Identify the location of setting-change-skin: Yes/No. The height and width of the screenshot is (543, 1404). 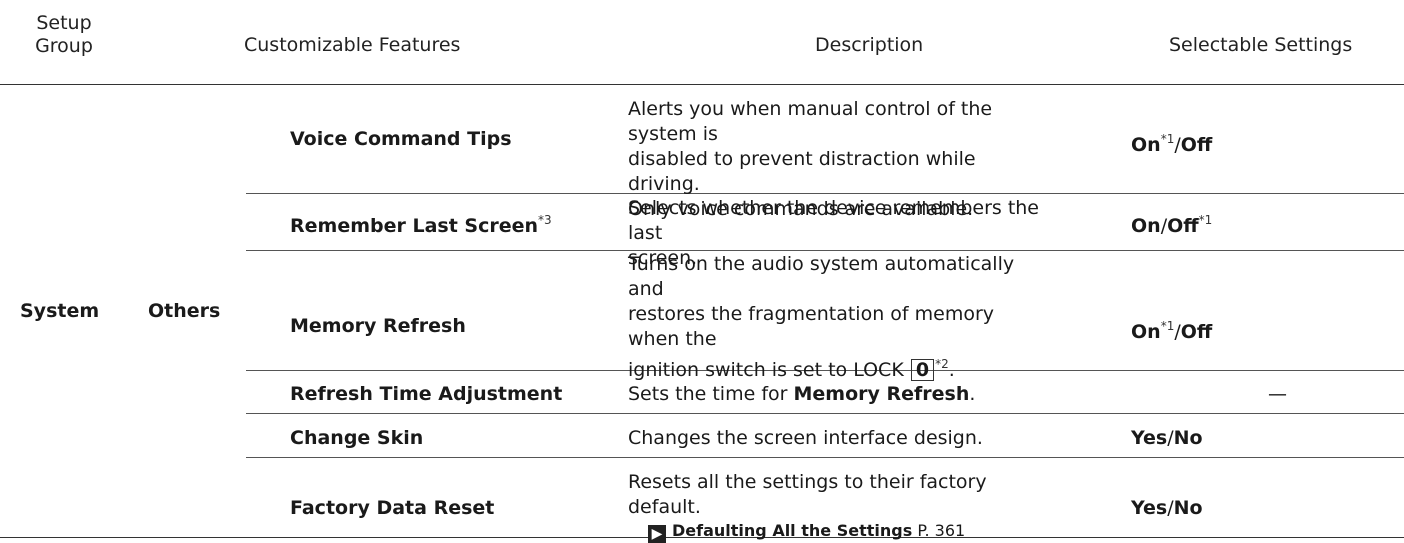
(1167, 438).